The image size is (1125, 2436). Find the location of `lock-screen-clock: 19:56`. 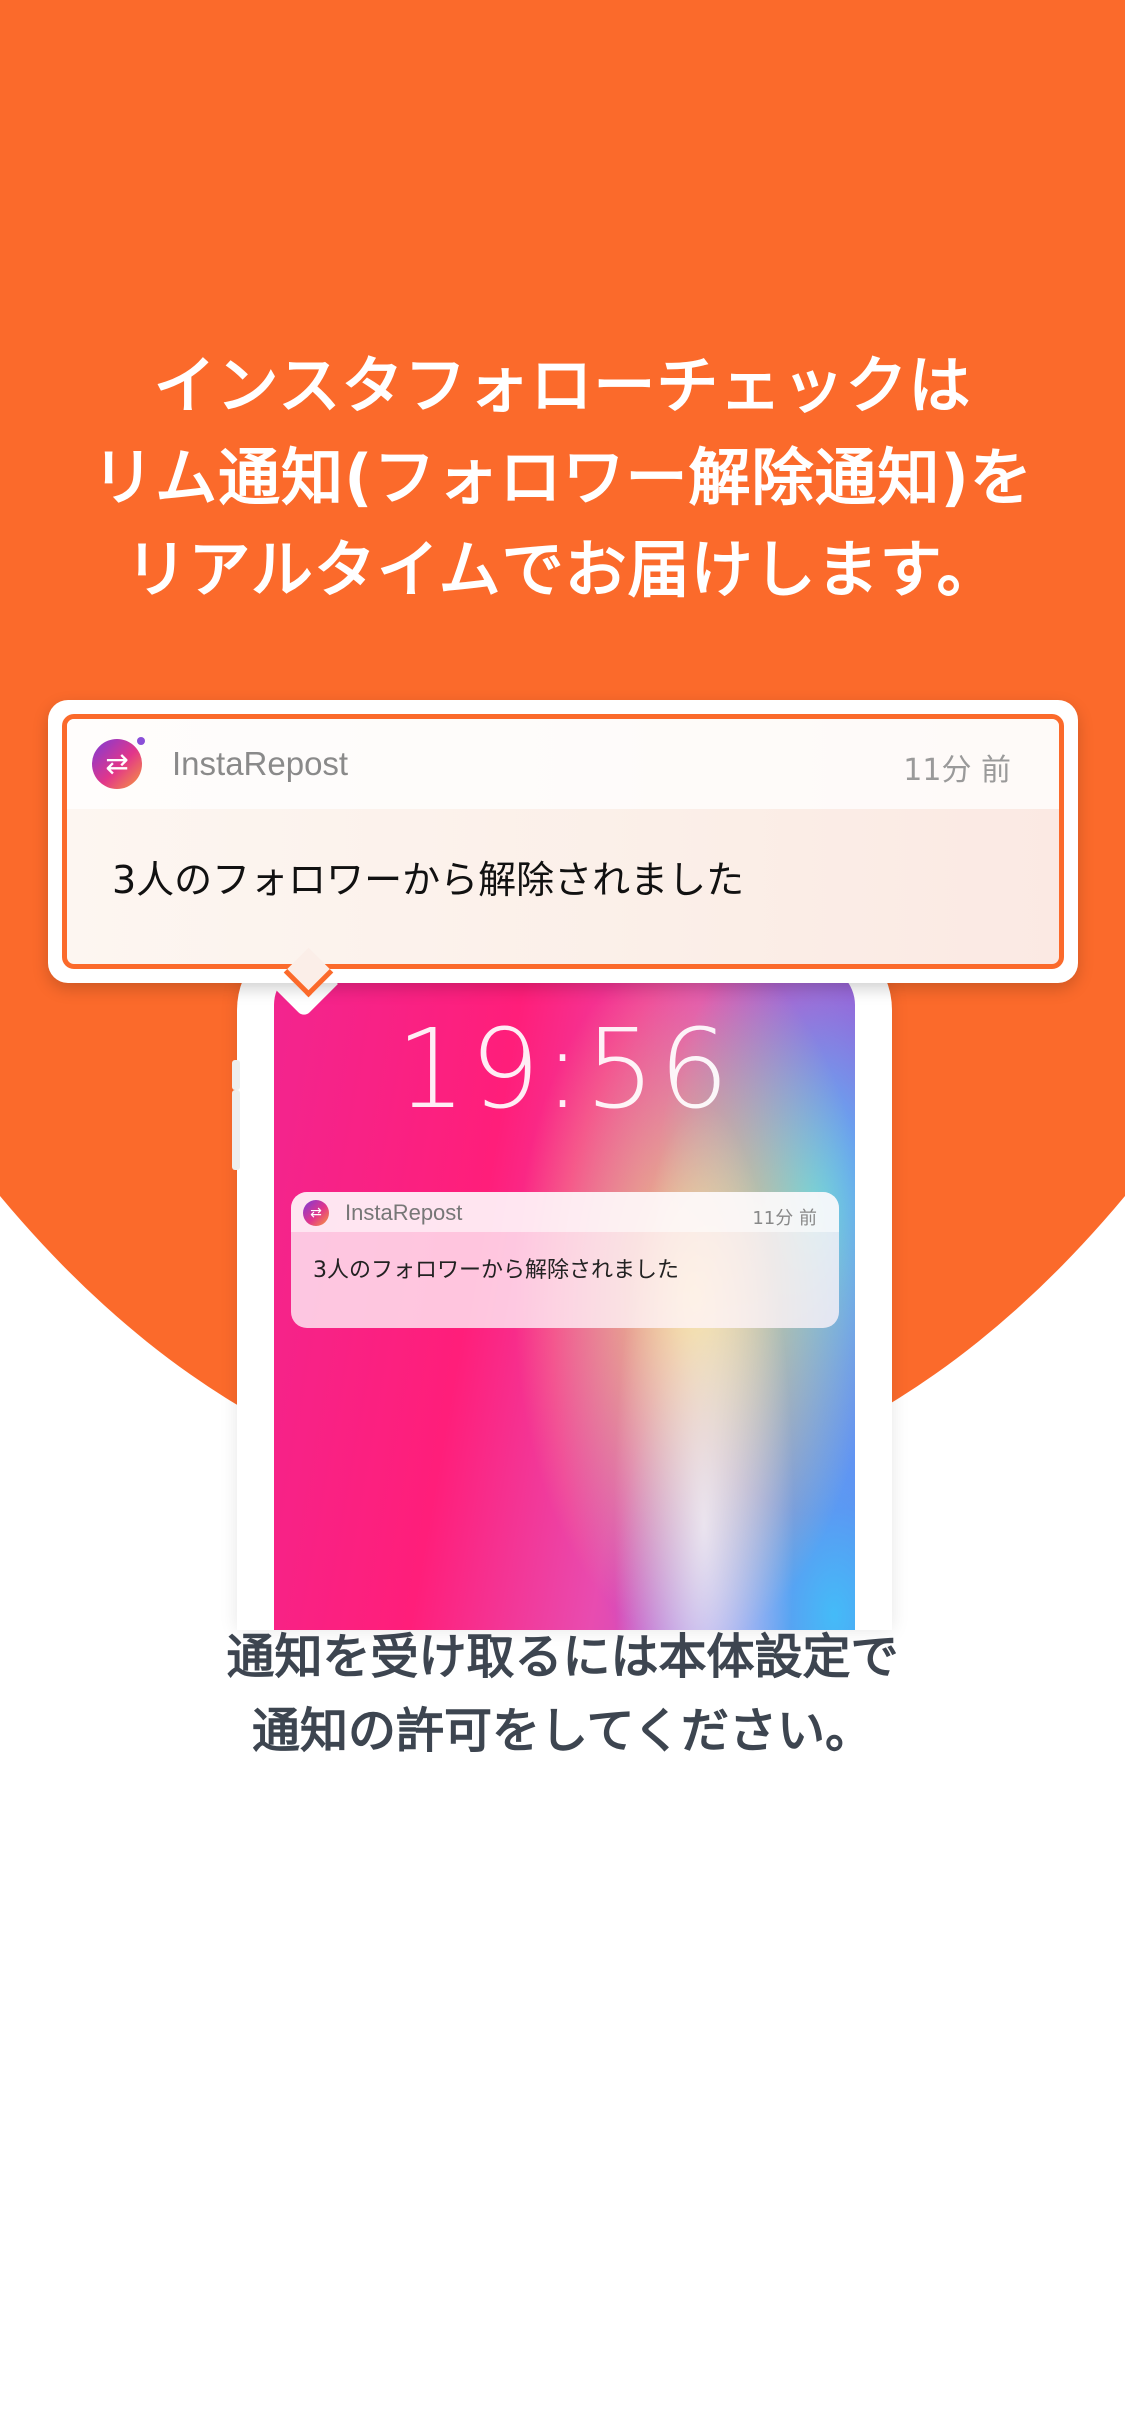

lock-screen-clock: 19:56 is located at coordinates (564, 1069).